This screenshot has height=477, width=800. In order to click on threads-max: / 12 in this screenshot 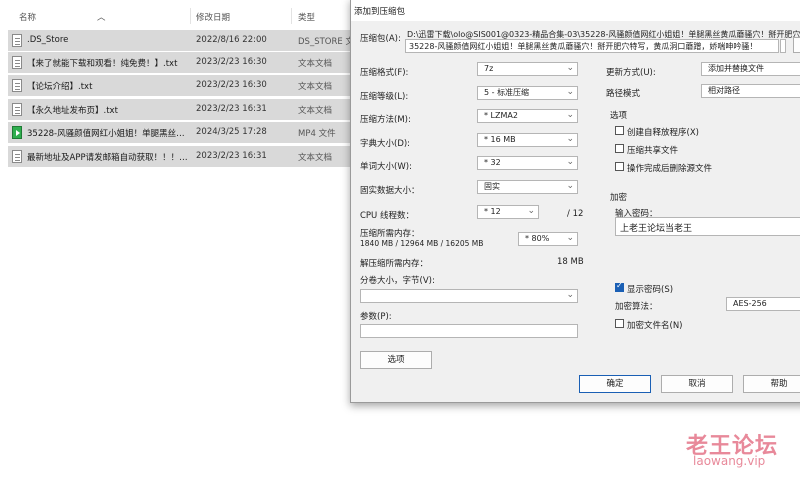, I will do `click(575, 214)`.